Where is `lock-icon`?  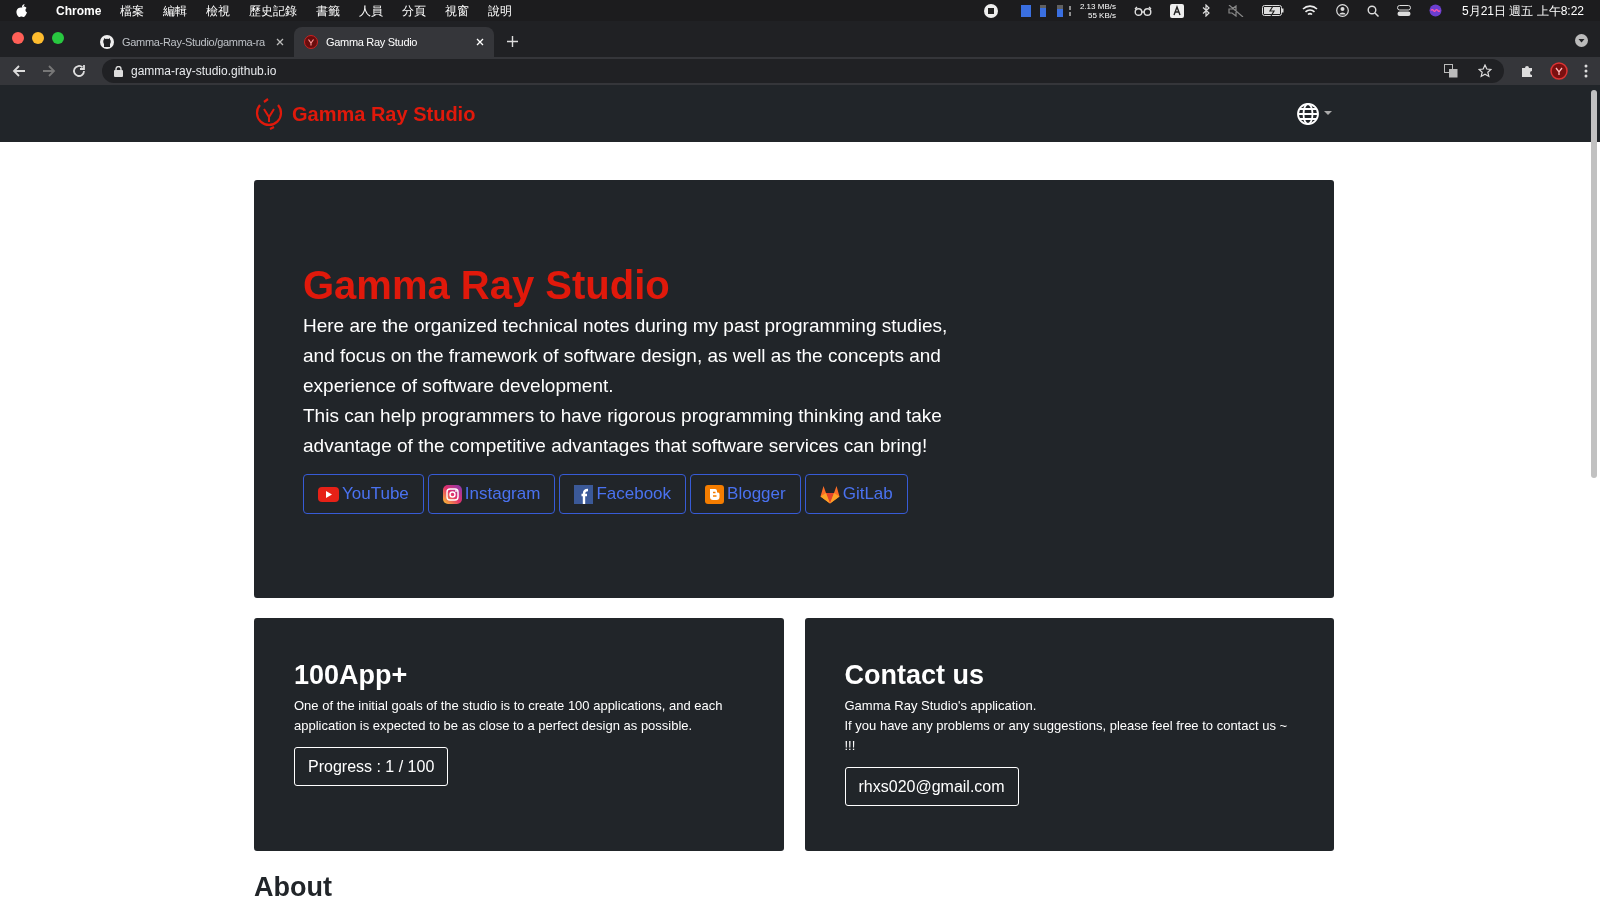
lock-icon is located at coordinates (118, 71).